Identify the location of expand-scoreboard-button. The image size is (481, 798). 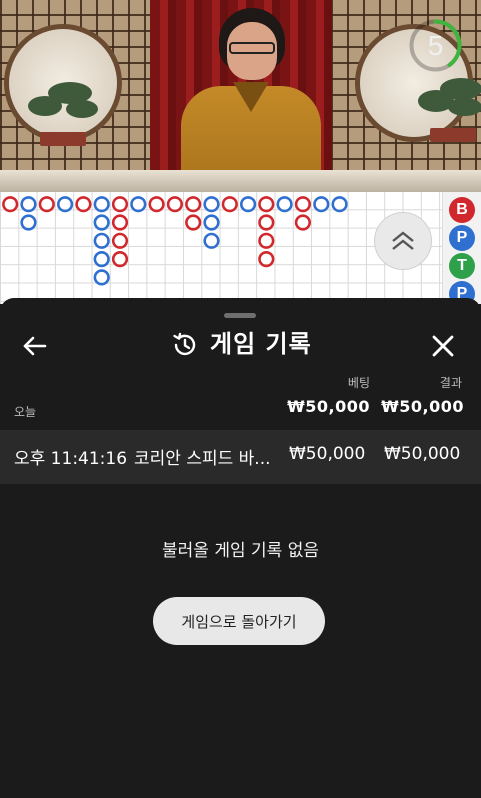
(403, 241).